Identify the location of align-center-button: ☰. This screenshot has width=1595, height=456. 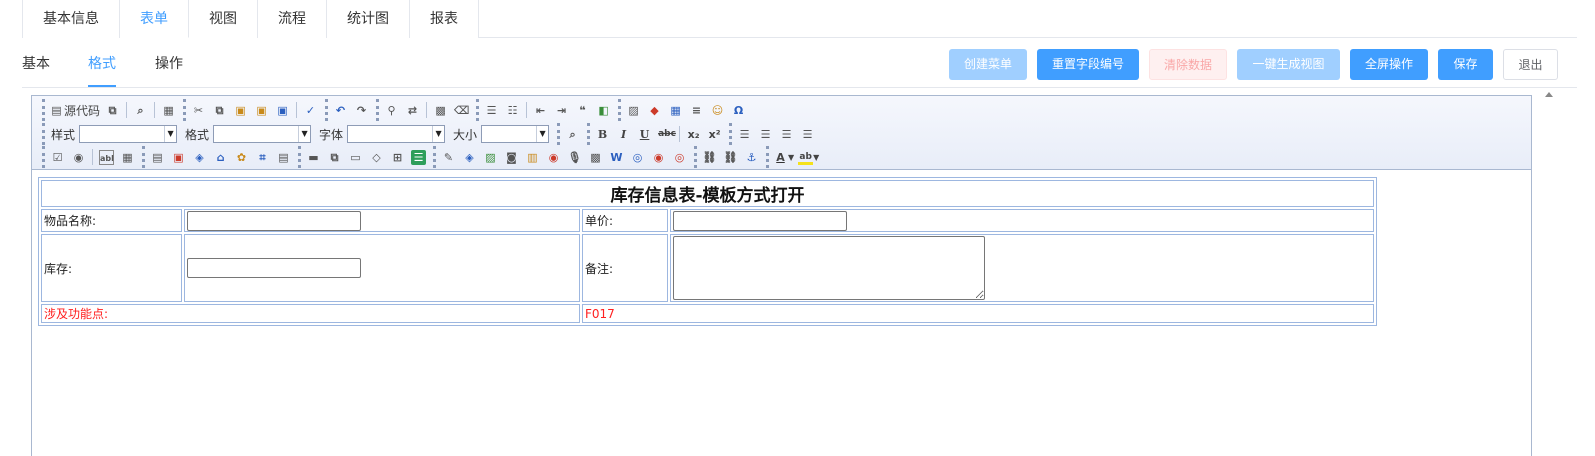
(765, 134).